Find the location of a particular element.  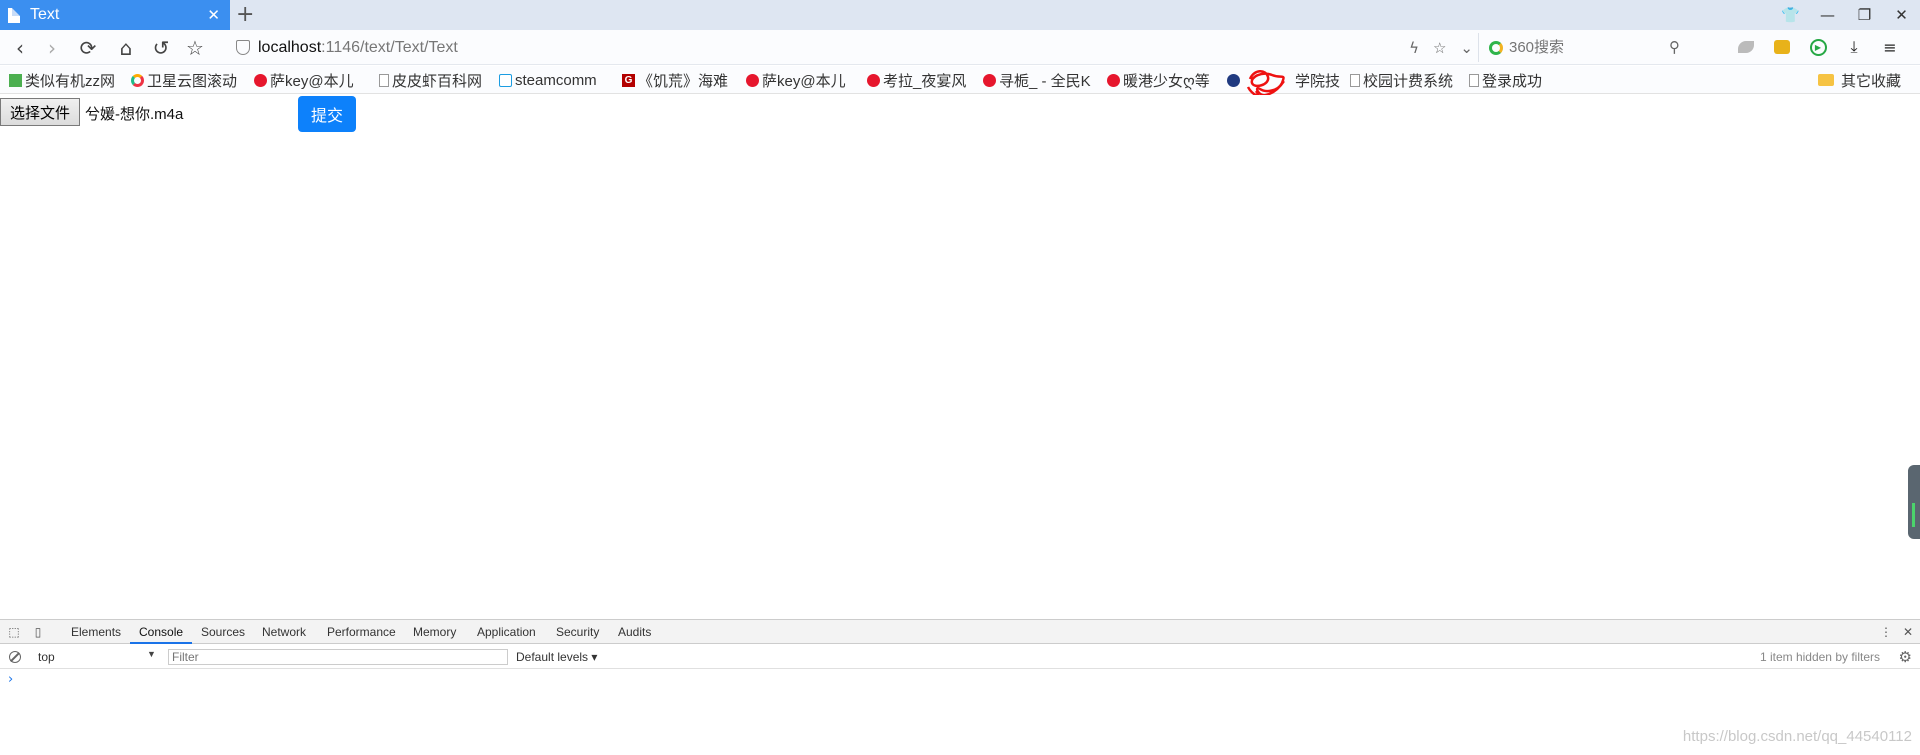

bookmark-item: 皮皮虾百科网 is located at coordinates (430, 80).